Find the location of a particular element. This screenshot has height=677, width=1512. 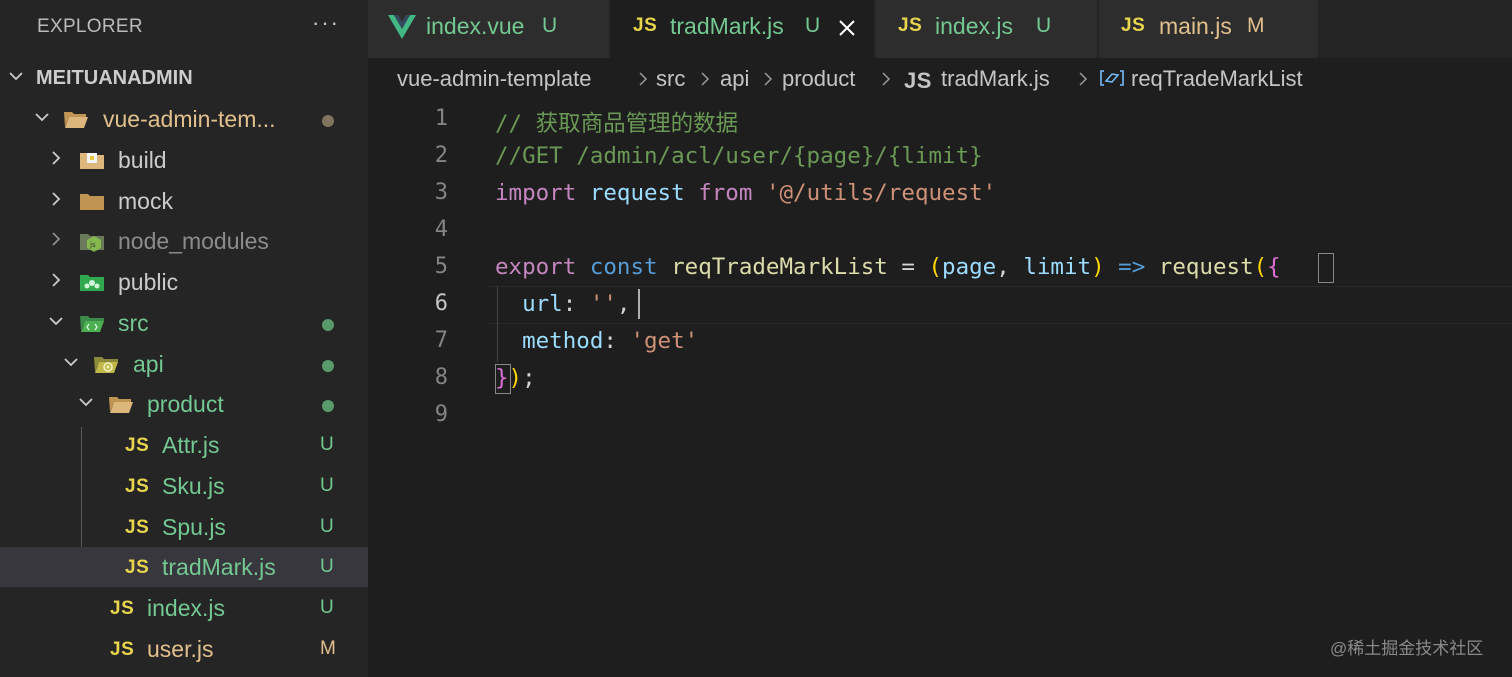

vue-icon is located at coordinates (402, 29).